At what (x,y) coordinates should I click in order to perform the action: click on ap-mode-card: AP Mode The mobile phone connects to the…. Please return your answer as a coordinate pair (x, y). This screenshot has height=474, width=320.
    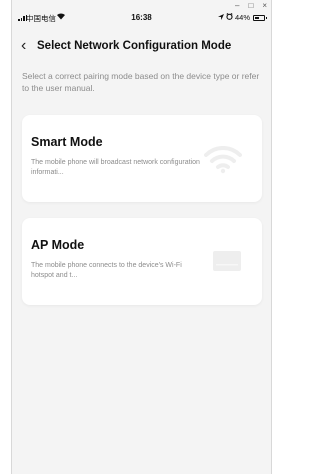
    Looking at the image, I should click on (142, 261).